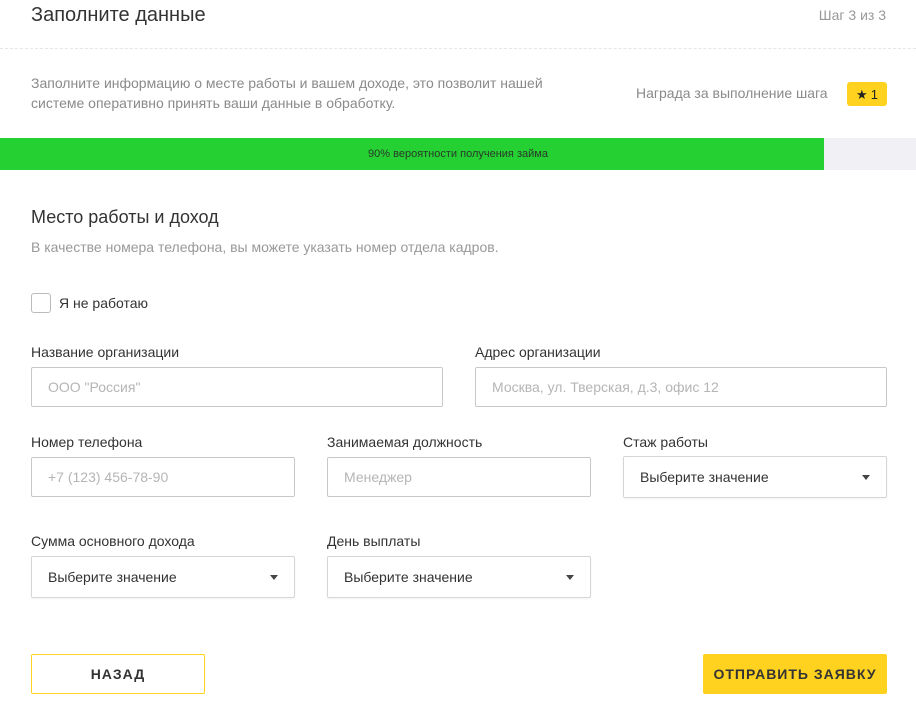 The height and width of the screenshot is (707, 916). What do you see at coordinates (458, 24) in the screenshot?
I see `page-header: Заполните данные Шаг 3 из 3` at bounding box center [458, 24].